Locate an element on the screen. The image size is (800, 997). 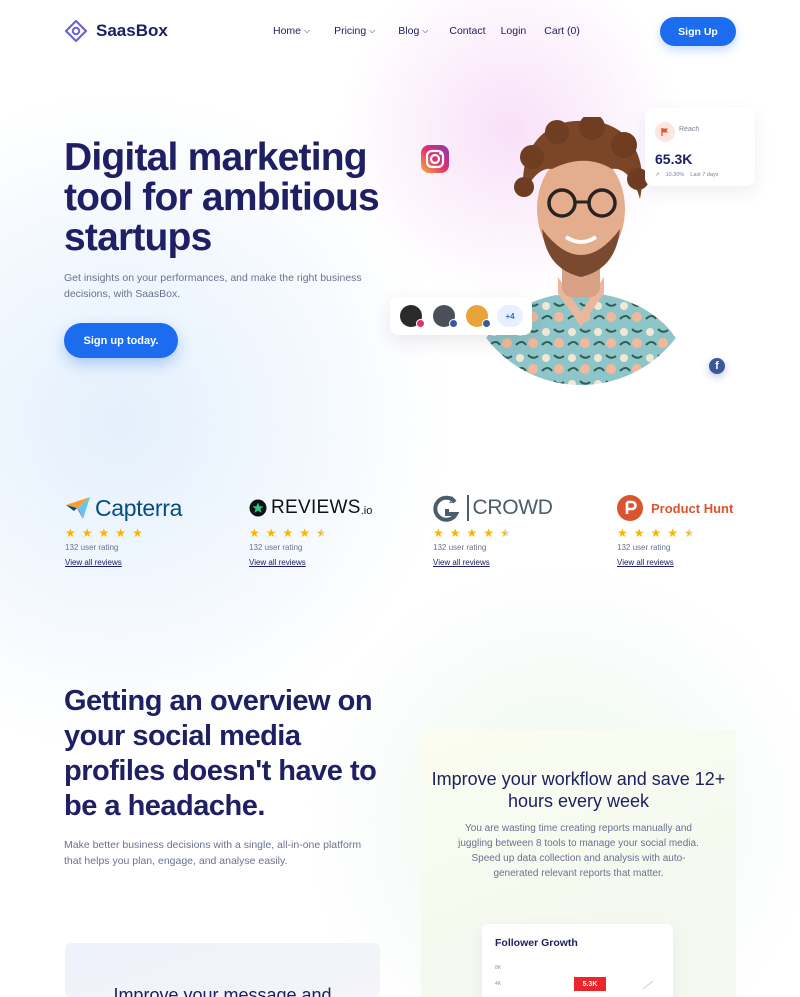
signup-button: Sign Up is located at coordinates (698, 31).